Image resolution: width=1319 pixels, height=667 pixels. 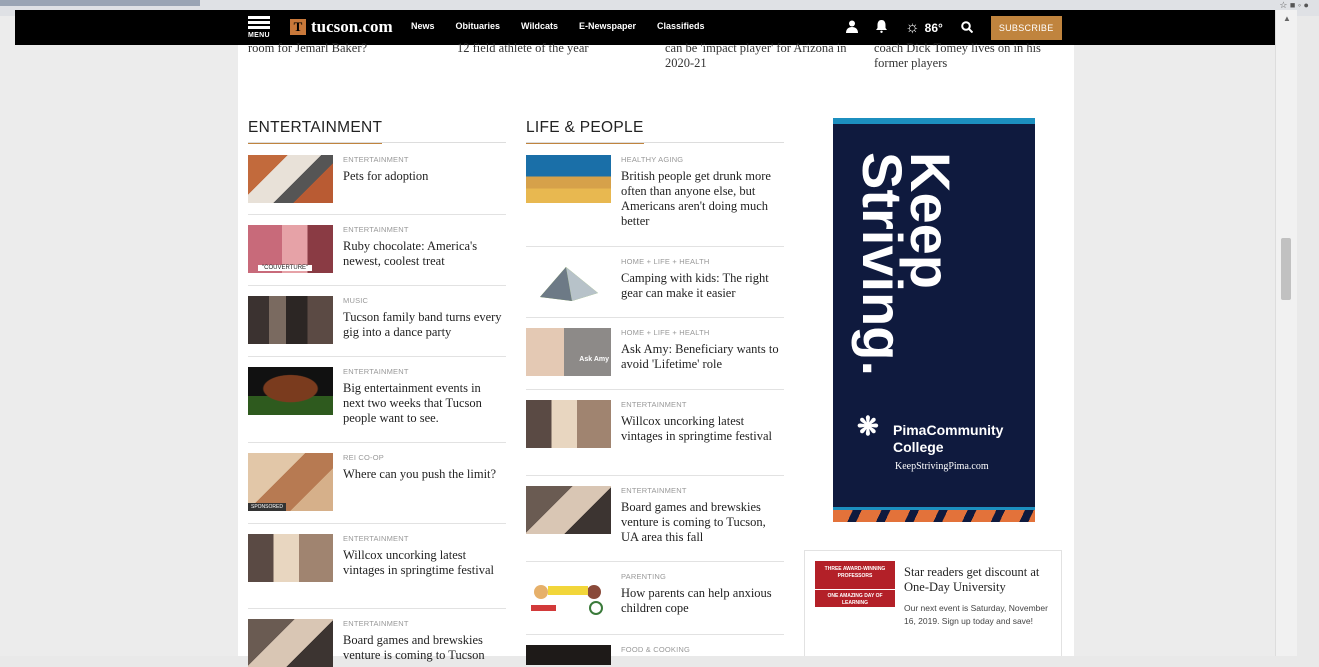 I want to click on temperature: 86°, so click(x=933, y=28).